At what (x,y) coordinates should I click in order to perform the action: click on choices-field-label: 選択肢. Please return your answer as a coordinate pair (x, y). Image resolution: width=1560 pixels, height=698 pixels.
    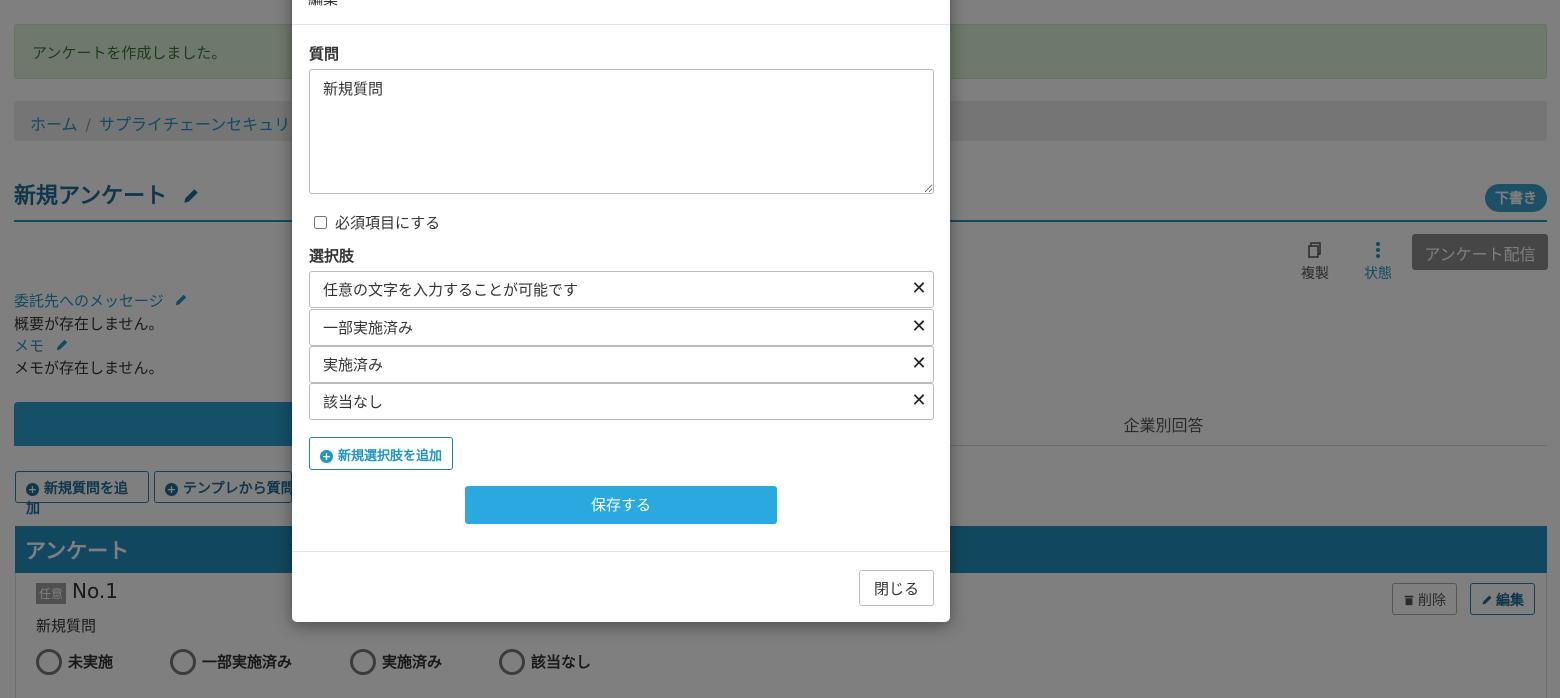
    Looking at the image, I should click on (332, 256).